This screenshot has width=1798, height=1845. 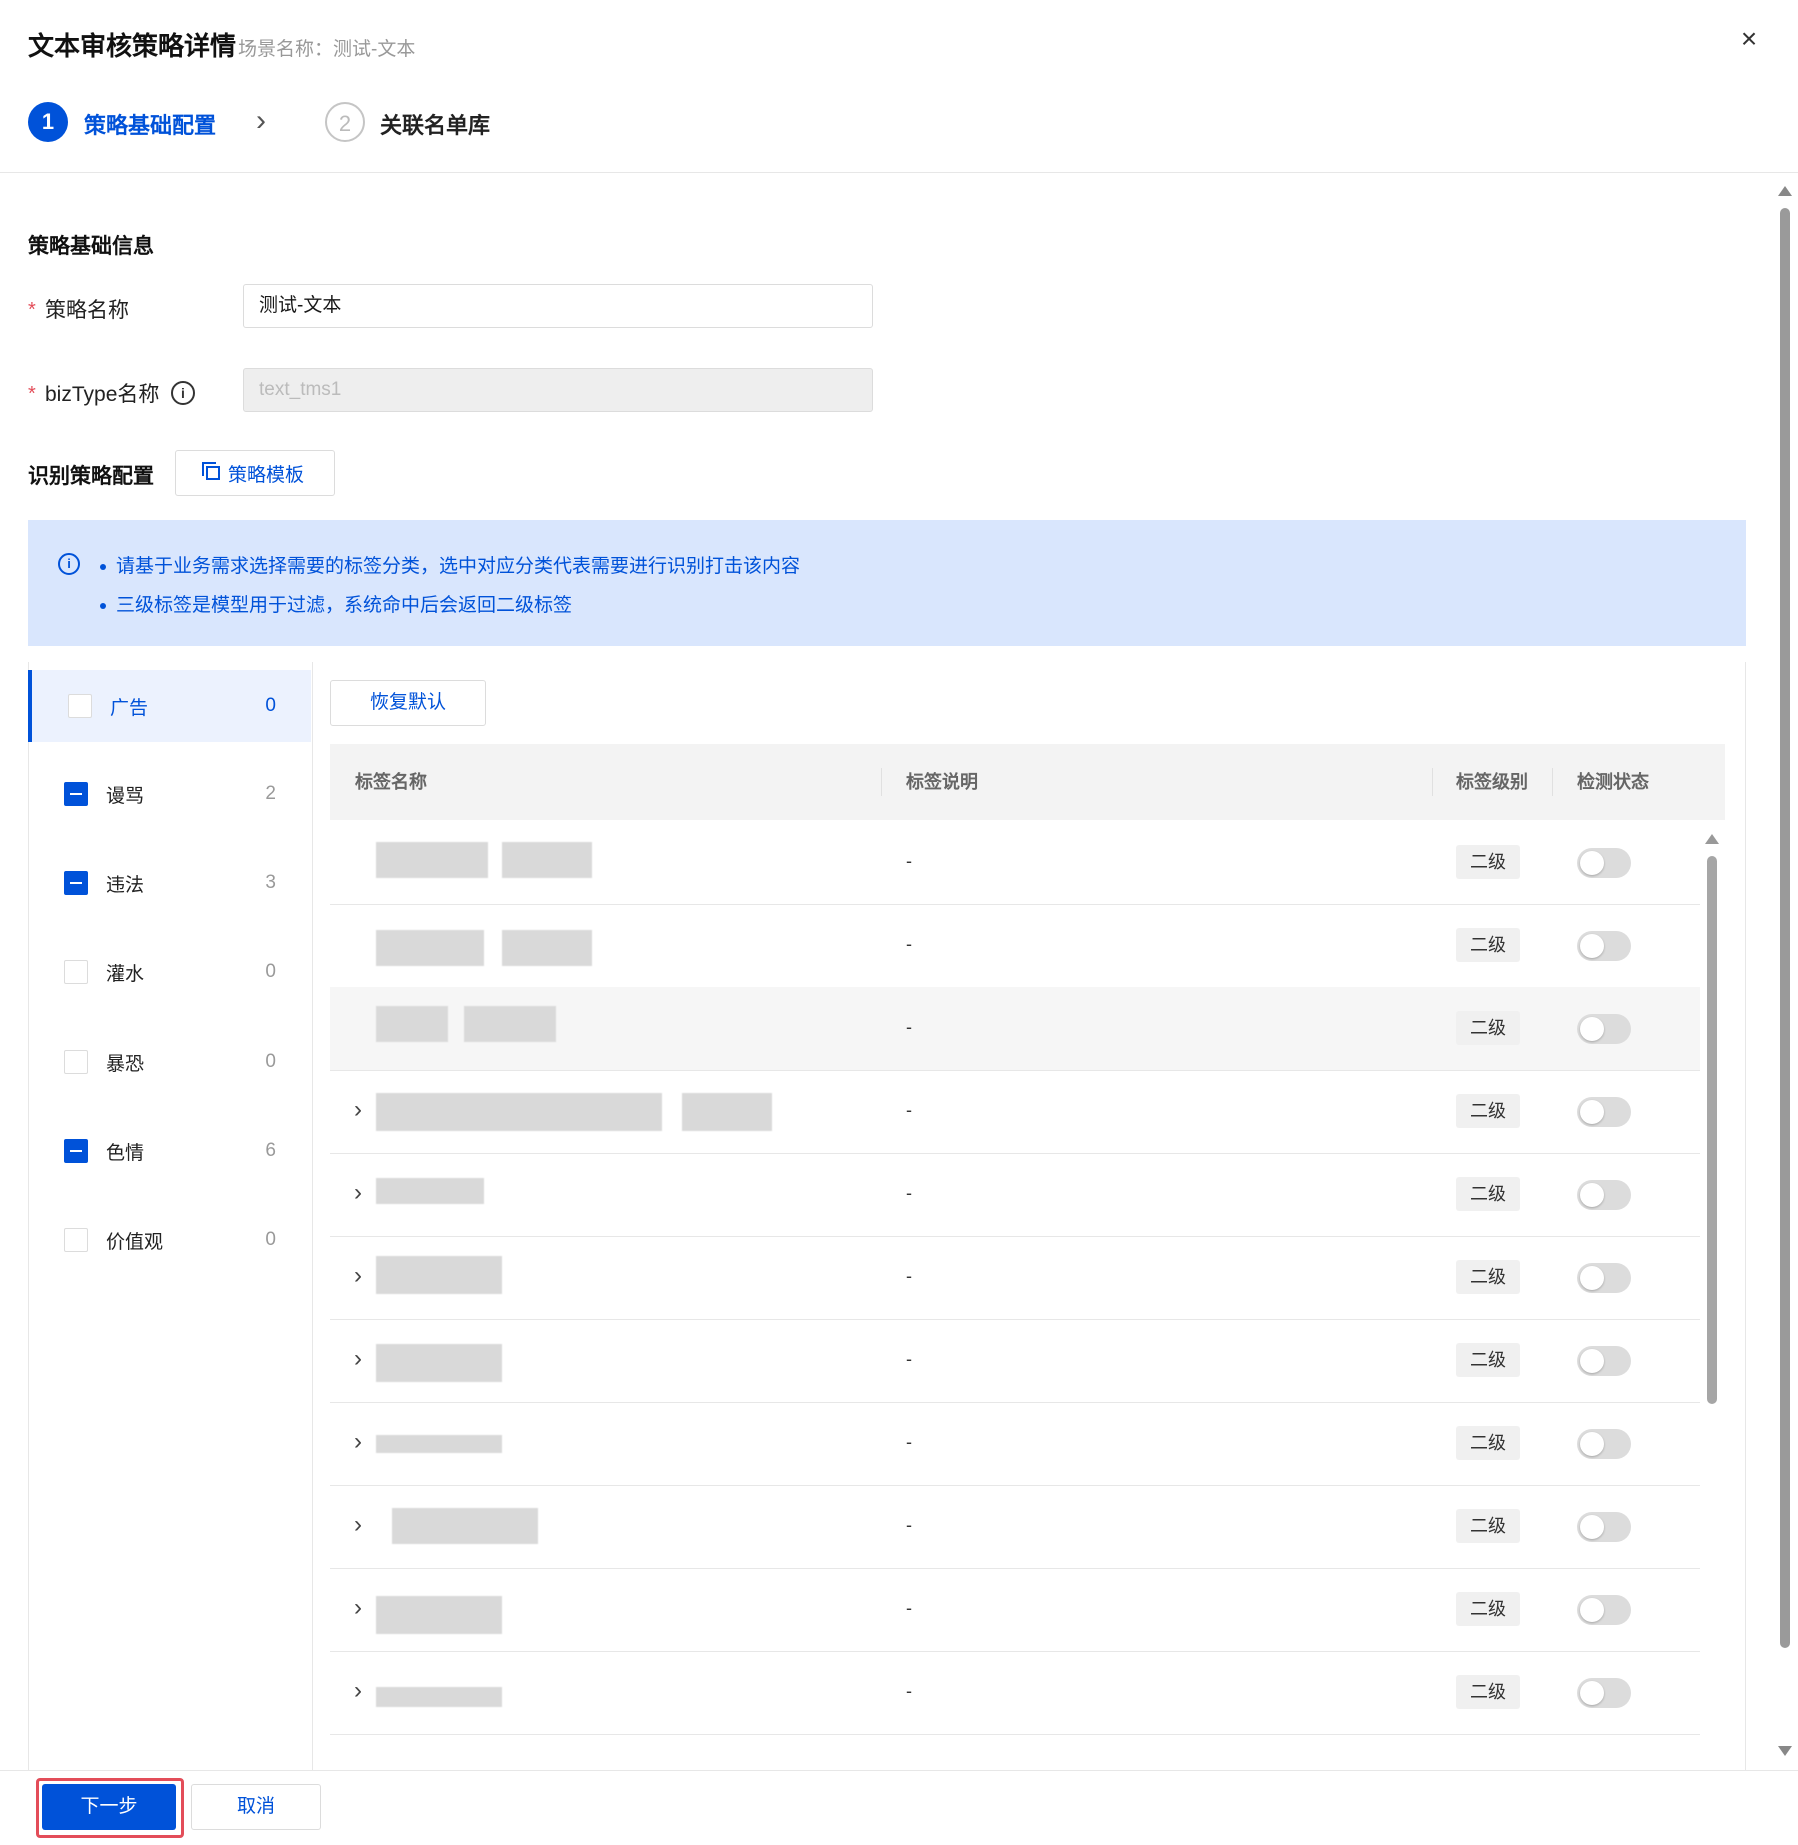 I want to click on biztype-input: text_tms1, so click(x=558, y=390).